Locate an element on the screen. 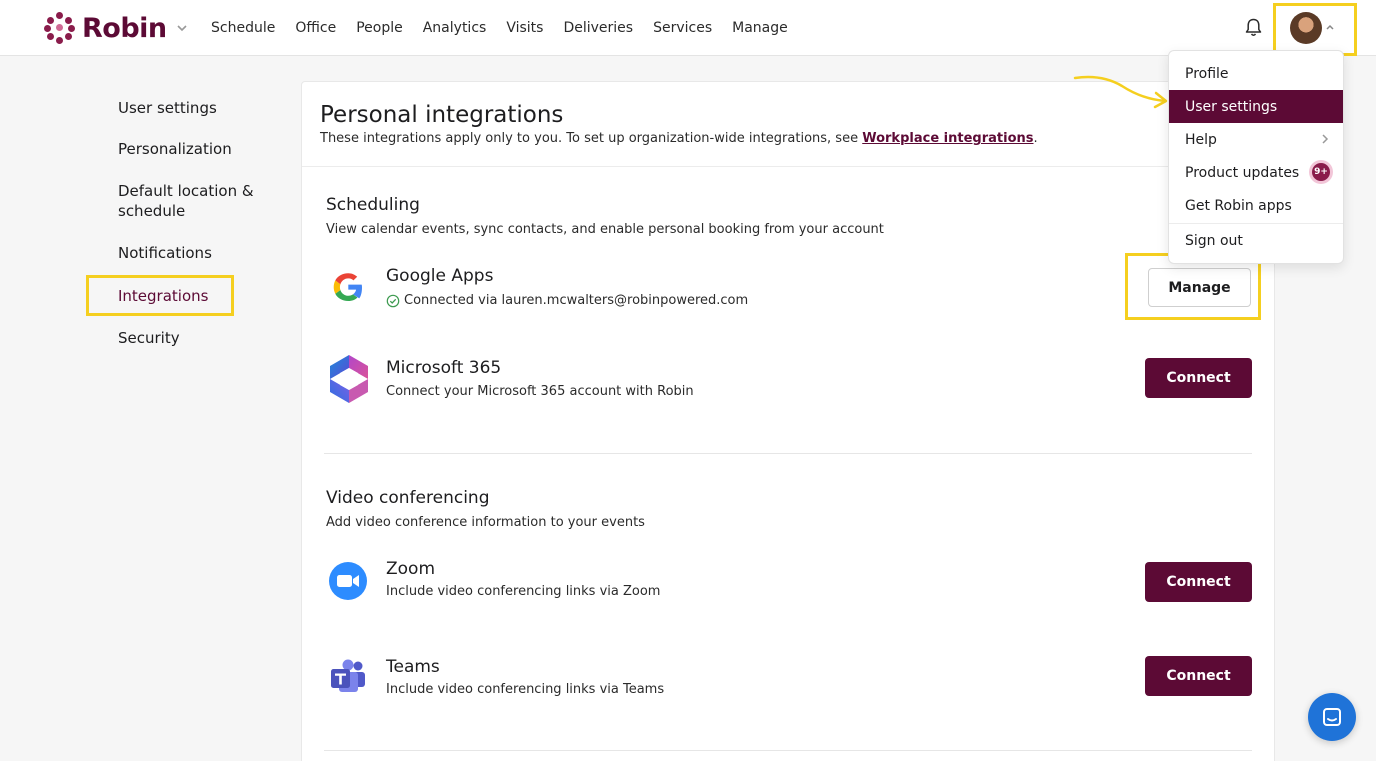 Image resolution: width=1376 pixels, height=761 pixels. updates-badge-count: 9+ is located at coordinates (1321, 172).